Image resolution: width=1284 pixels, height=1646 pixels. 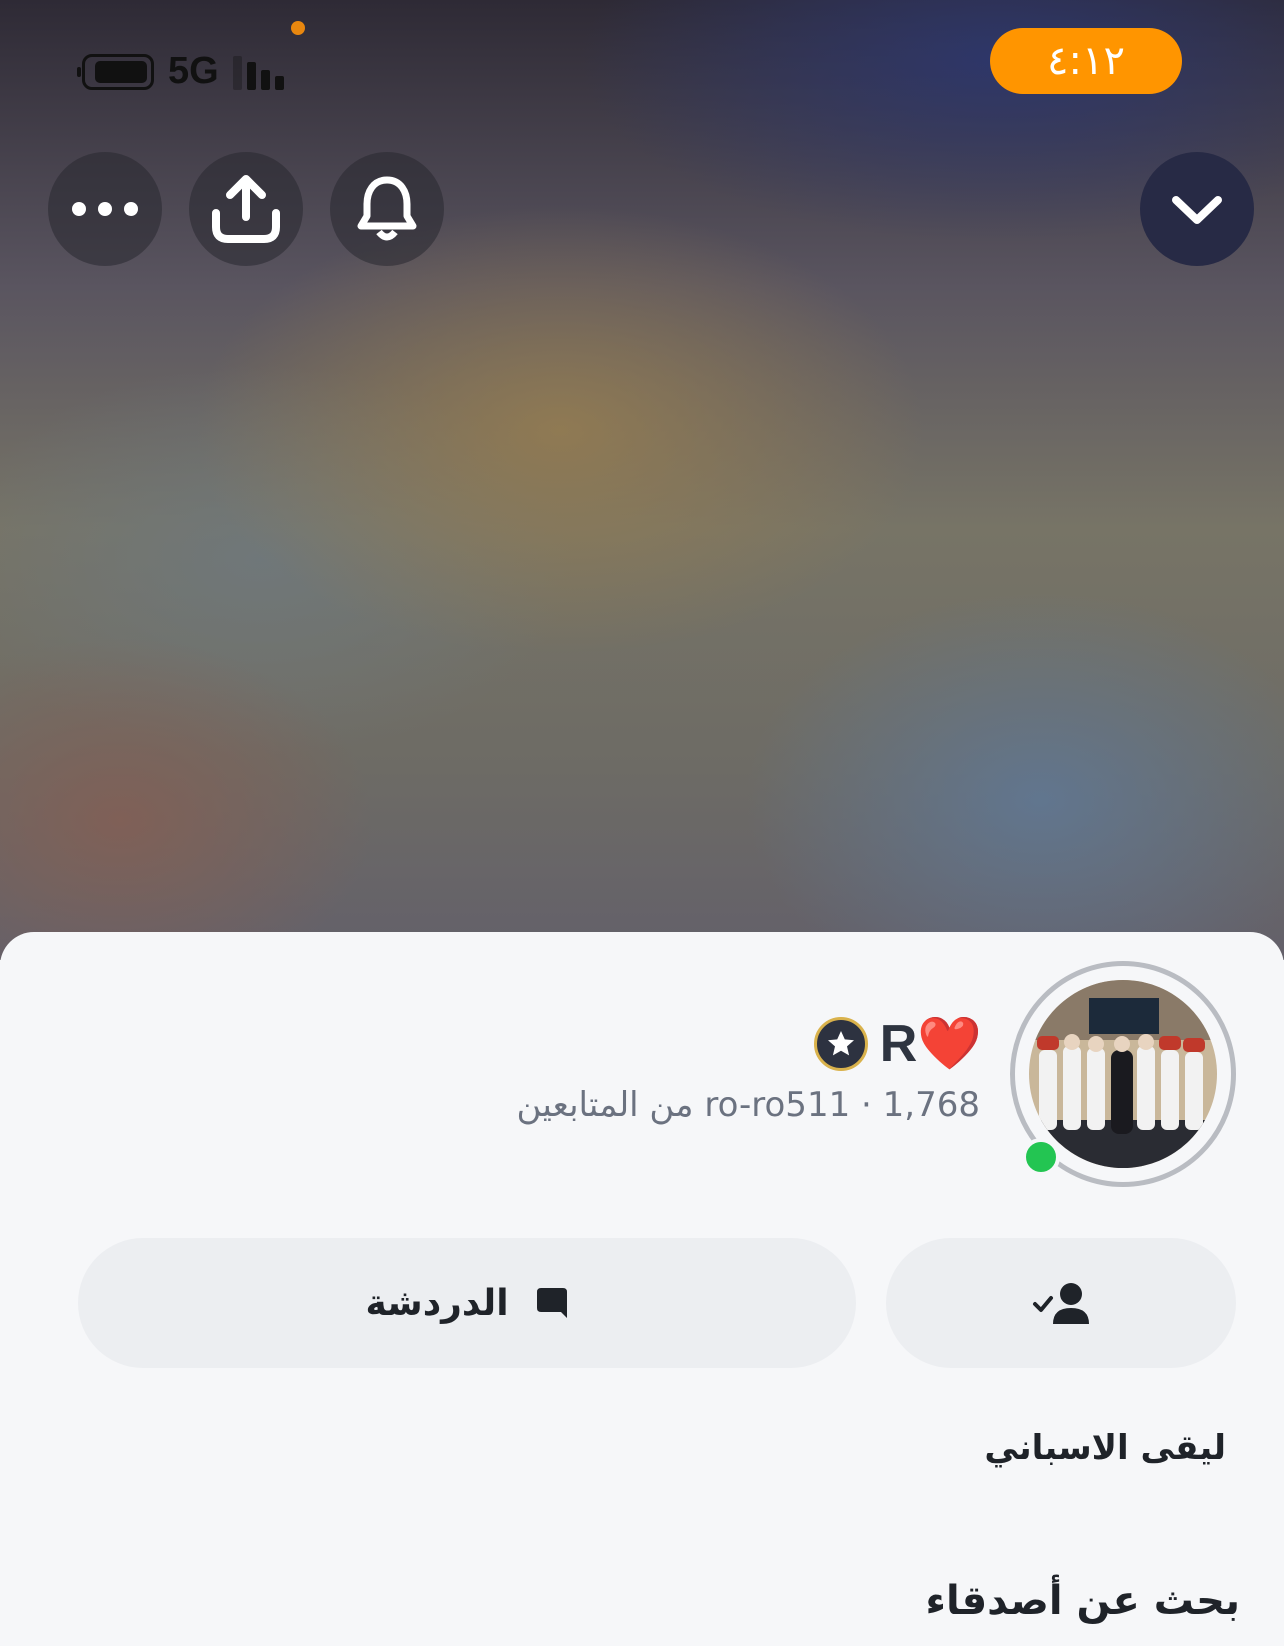 I want to click on ellipsis-icon, so click(x=105, y=209).